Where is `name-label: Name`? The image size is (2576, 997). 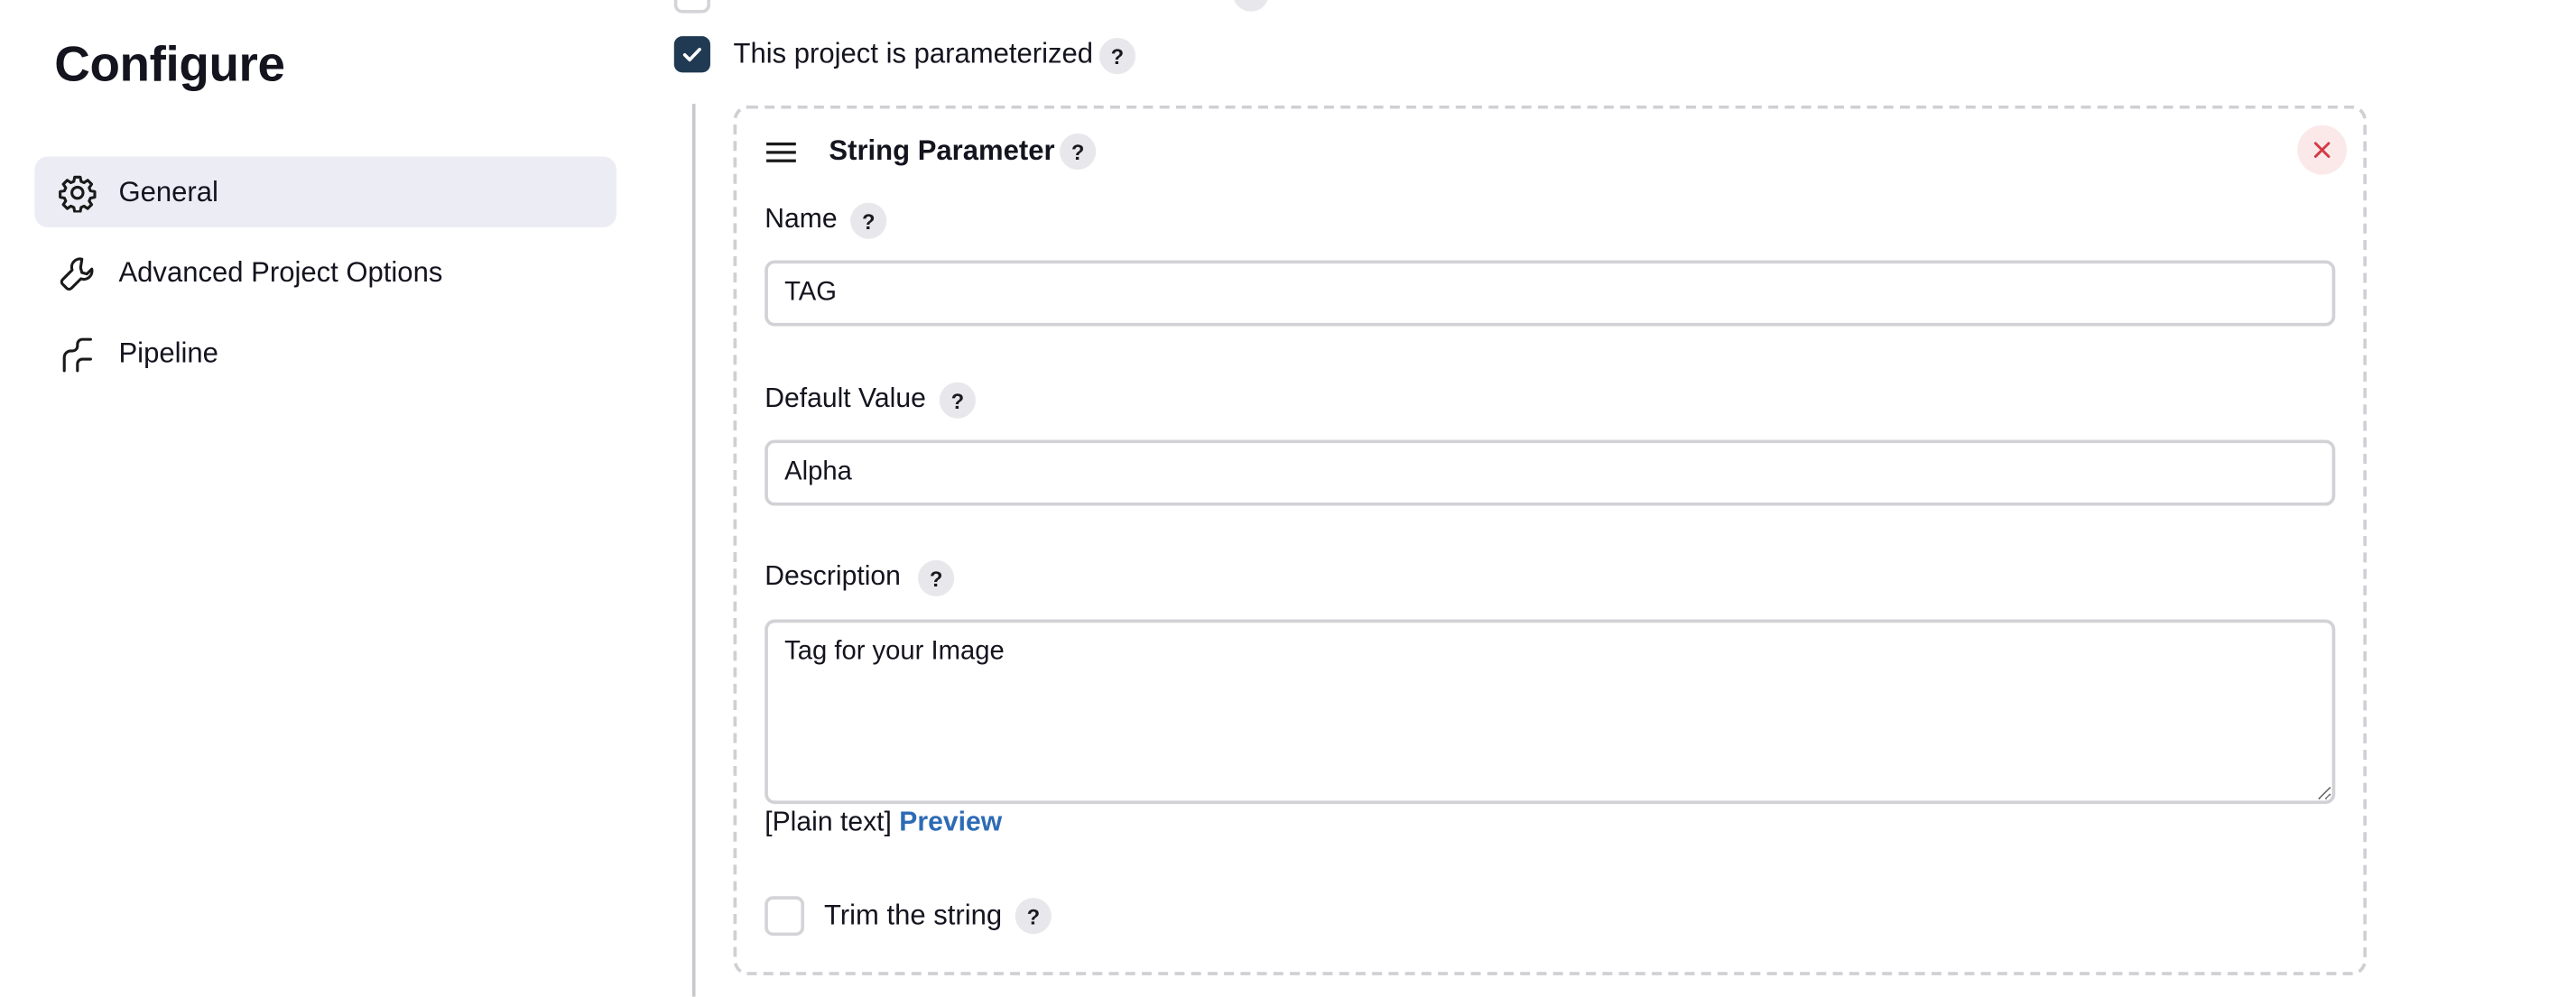 name-label: Name is located at coordinates (801, 219).